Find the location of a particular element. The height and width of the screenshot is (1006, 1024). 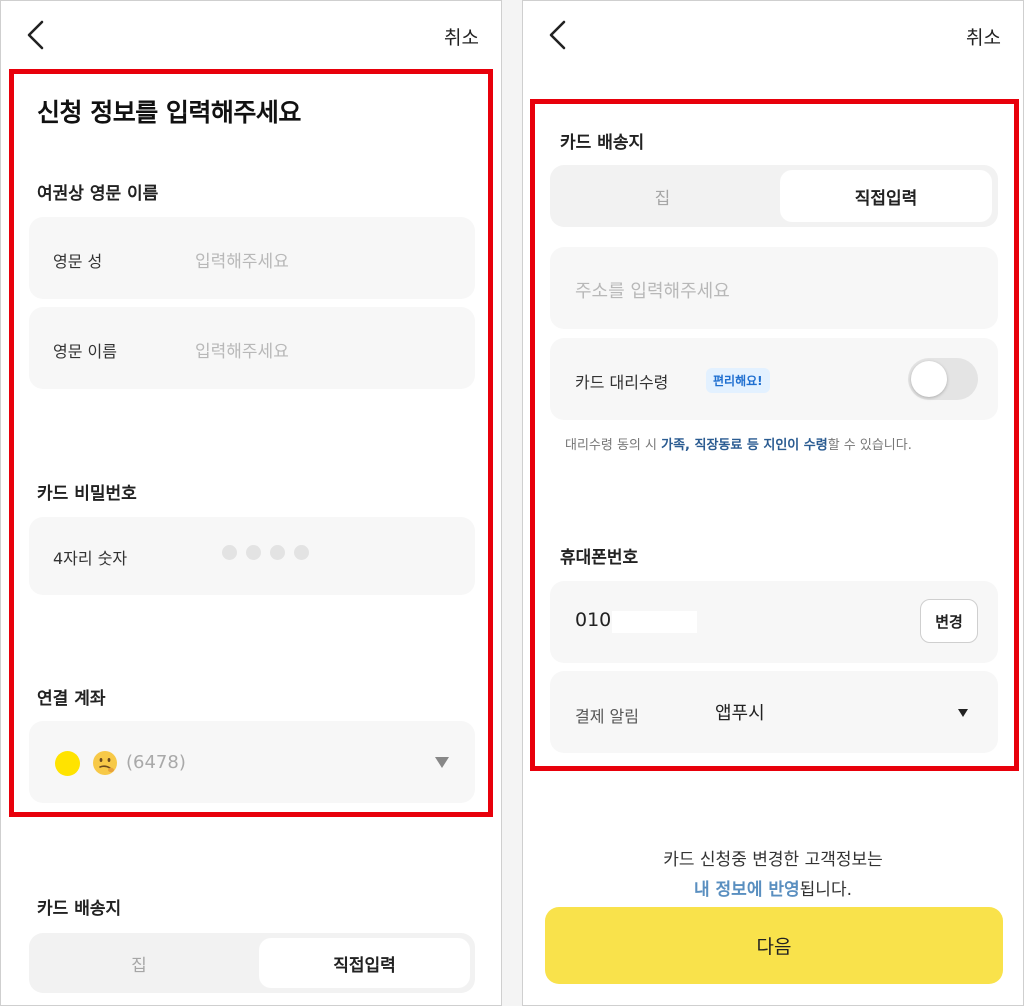

info-line-1: 카드 신청중 변경한 고객정보는 is located at coordinates (773, 860).